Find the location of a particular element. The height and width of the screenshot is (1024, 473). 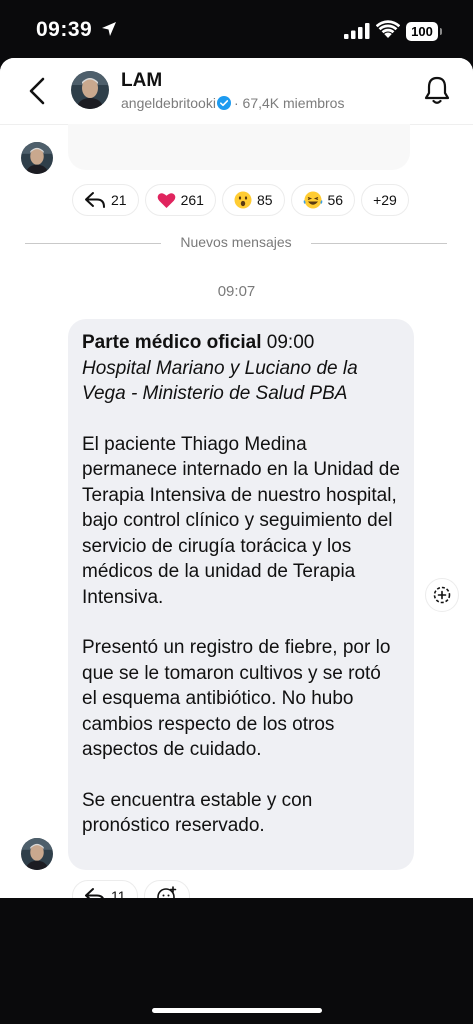

previous-message-reactions: 21 261 85 56 +29 is located at coordinates (240, 201).